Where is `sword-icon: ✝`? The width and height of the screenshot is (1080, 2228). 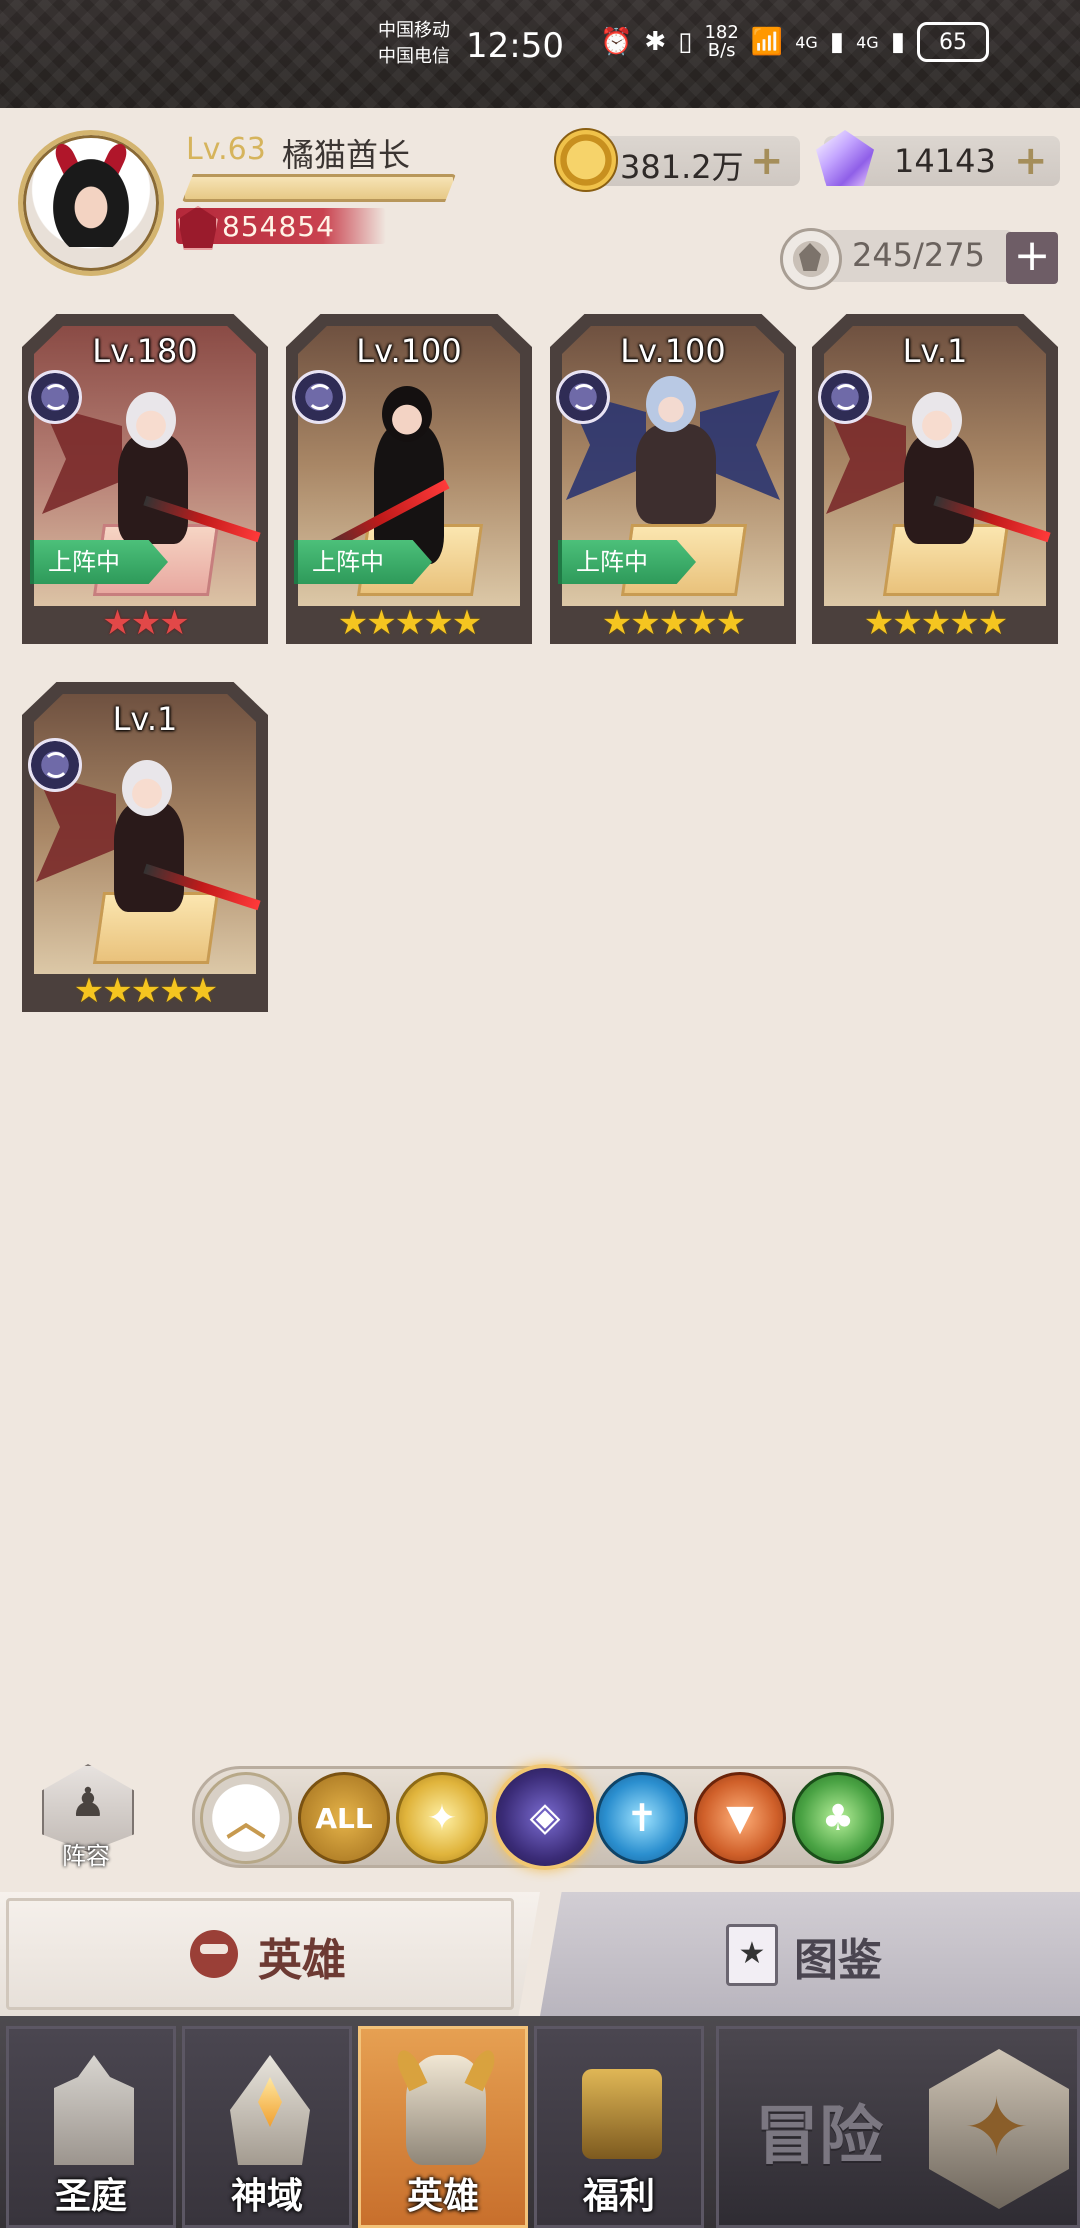 sword-icon: ✝ is located at coordinates (642, 1818).